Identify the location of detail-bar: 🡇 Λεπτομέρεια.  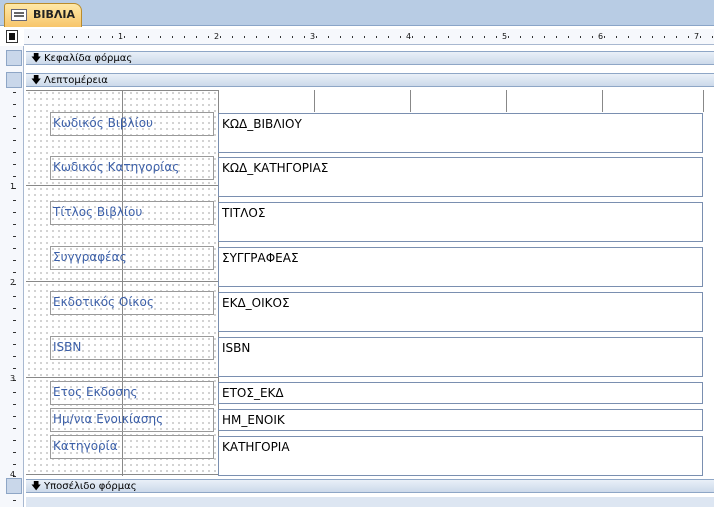
(370, 80).